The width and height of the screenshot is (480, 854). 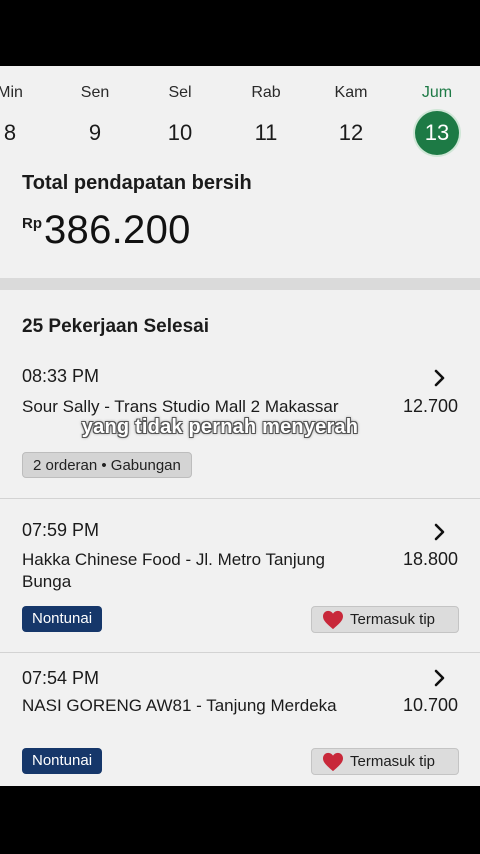 I want to click on day-number: 11, so click(x=266, y=132).